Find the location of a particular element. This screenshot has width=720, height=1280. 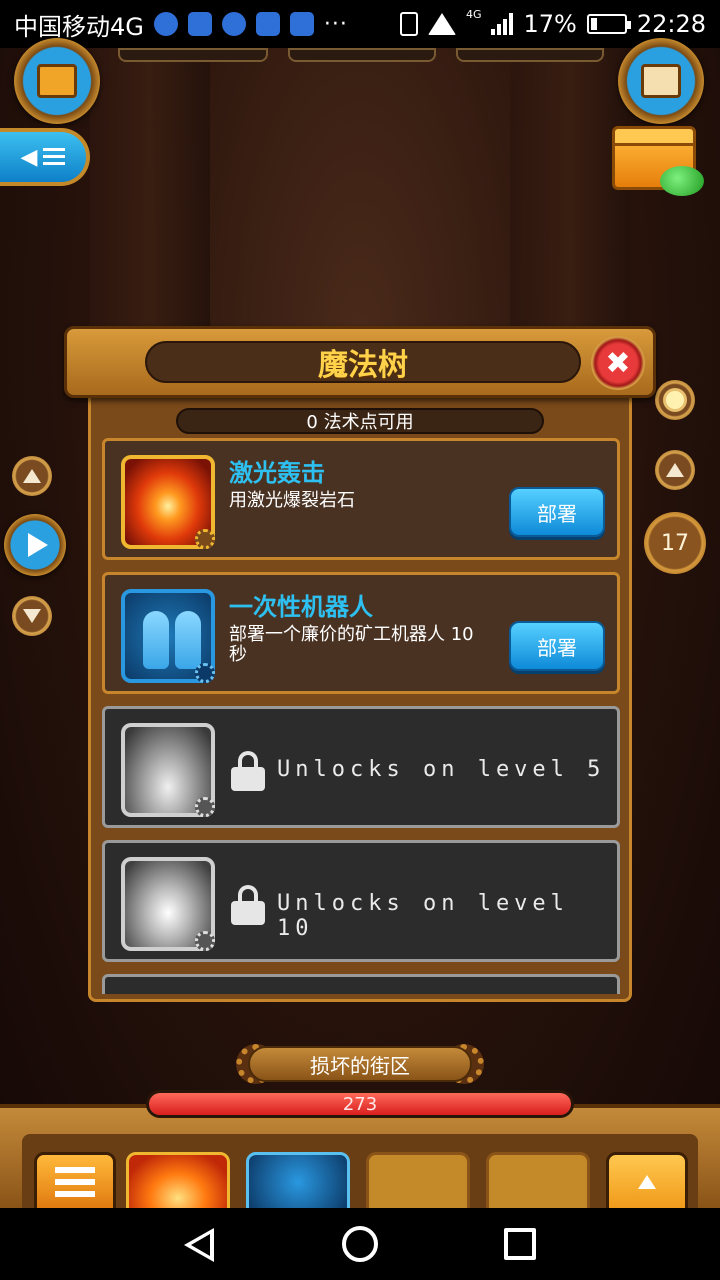

level-up-button is located at coordinates (675, 470).